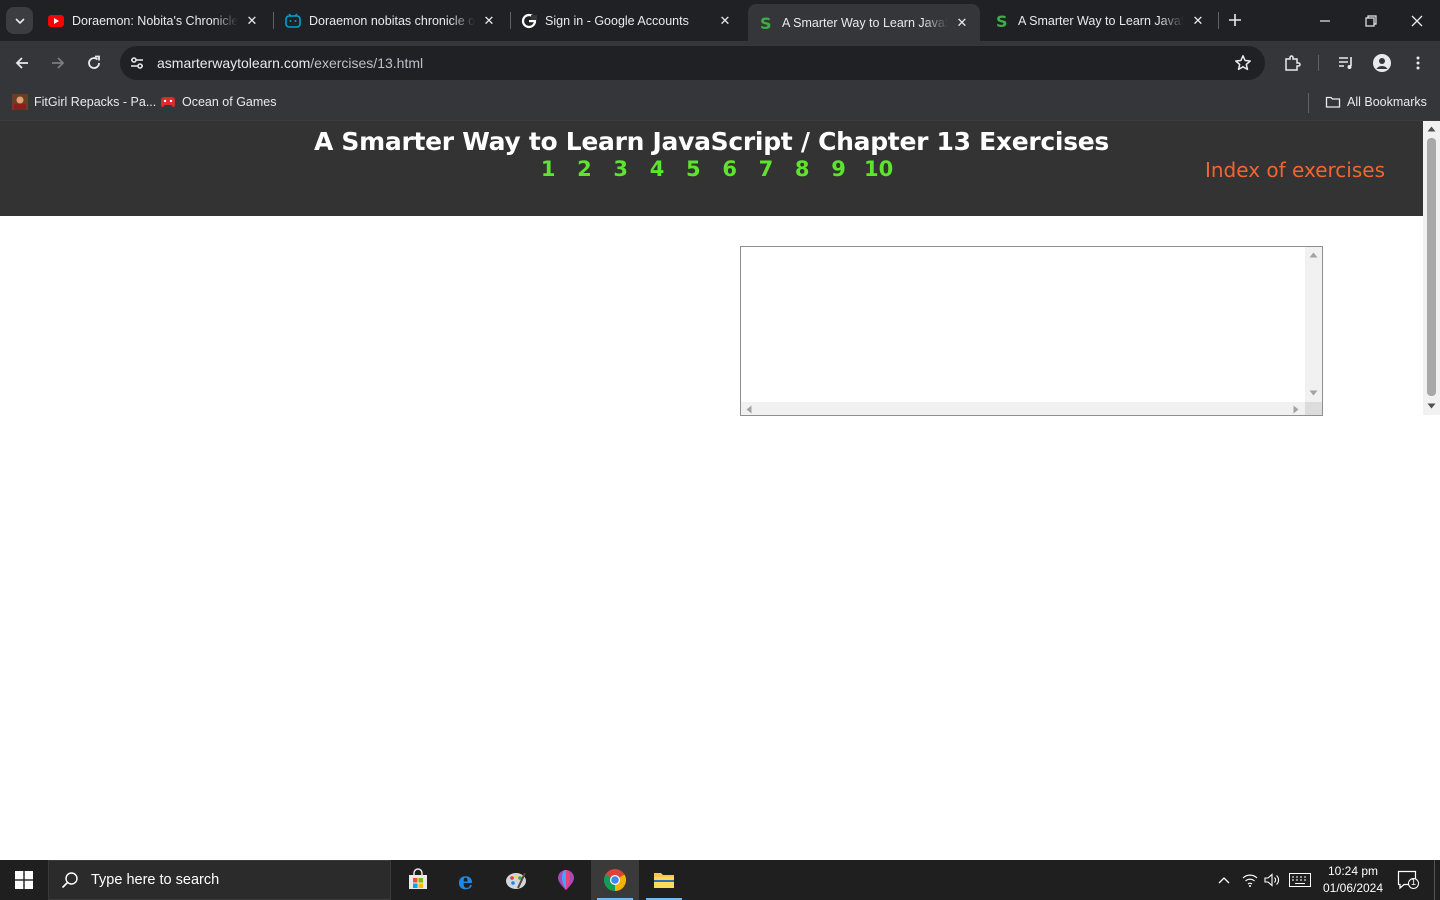 This screenshot has width=1440, height=900. I want to click on index-of-exercises-link: Index of exercises, so click(1295, 170).